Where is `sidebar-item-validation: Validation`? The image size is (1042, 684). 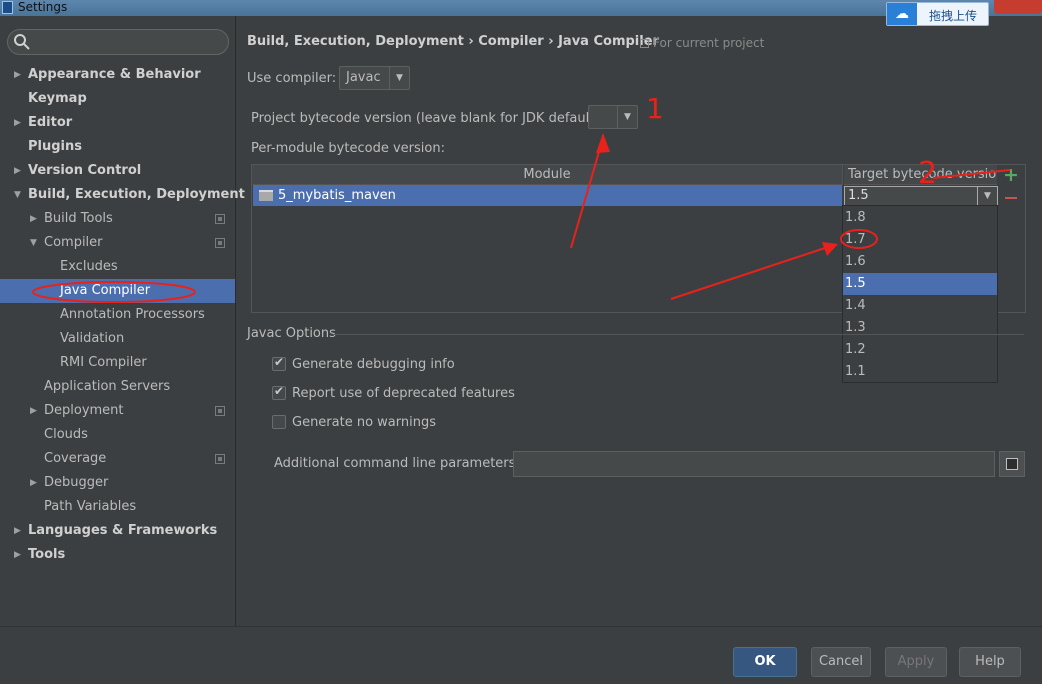 sidebar-item-validation: Validation is located at coordinates (117, 339).